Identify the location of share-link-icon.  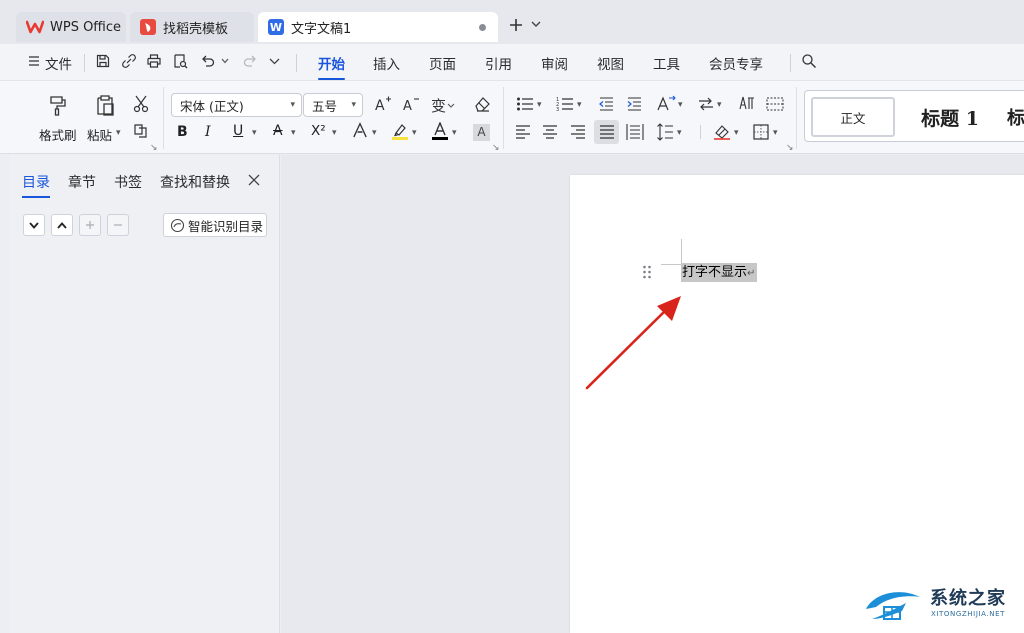
(129, 61).